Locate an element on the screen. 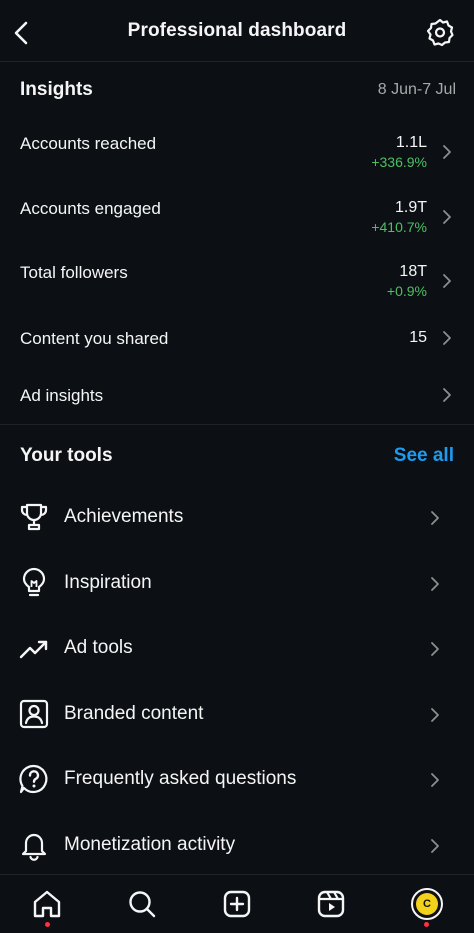 The width and height of the screenshot is (474, 933). tab-profile: C is located at coordinates (427, 904).